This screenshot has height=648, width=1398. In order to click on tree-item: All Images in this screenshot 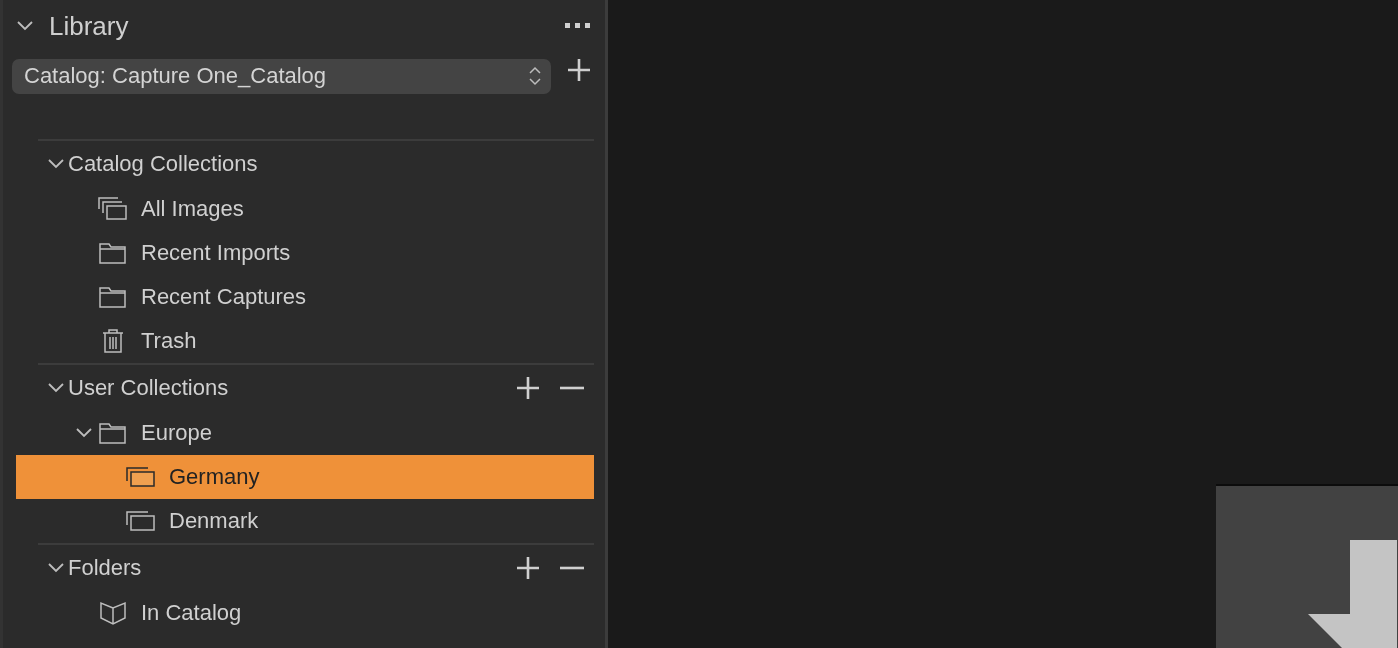, I will do `click(305, 209)`.